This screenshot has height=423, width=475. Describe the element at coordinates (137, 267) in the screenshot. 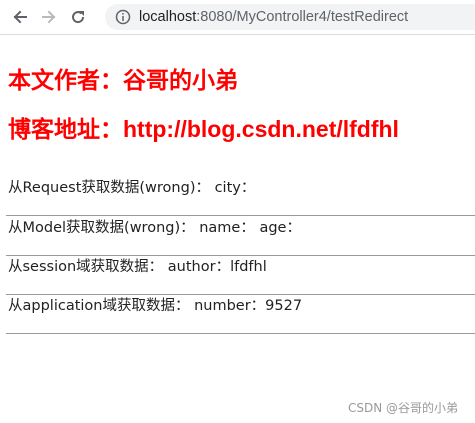

I see `row-text: 从session域获取数据： author：lfdfhl` at that location.